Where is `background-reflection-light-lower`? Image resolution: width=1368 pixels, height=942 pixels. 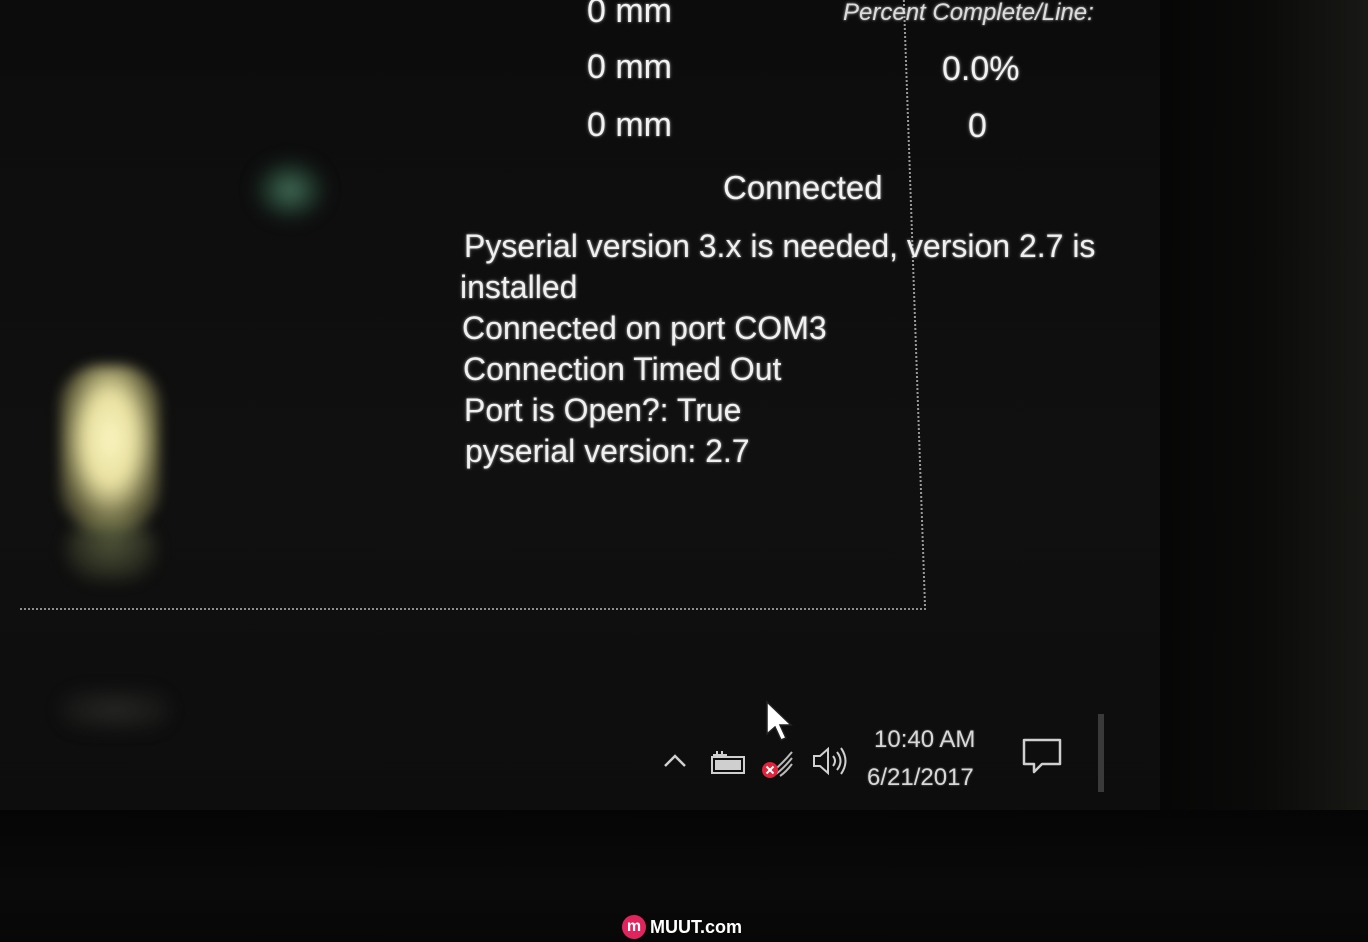
background-reflection-light-lower is located at coordinates (111, 550).